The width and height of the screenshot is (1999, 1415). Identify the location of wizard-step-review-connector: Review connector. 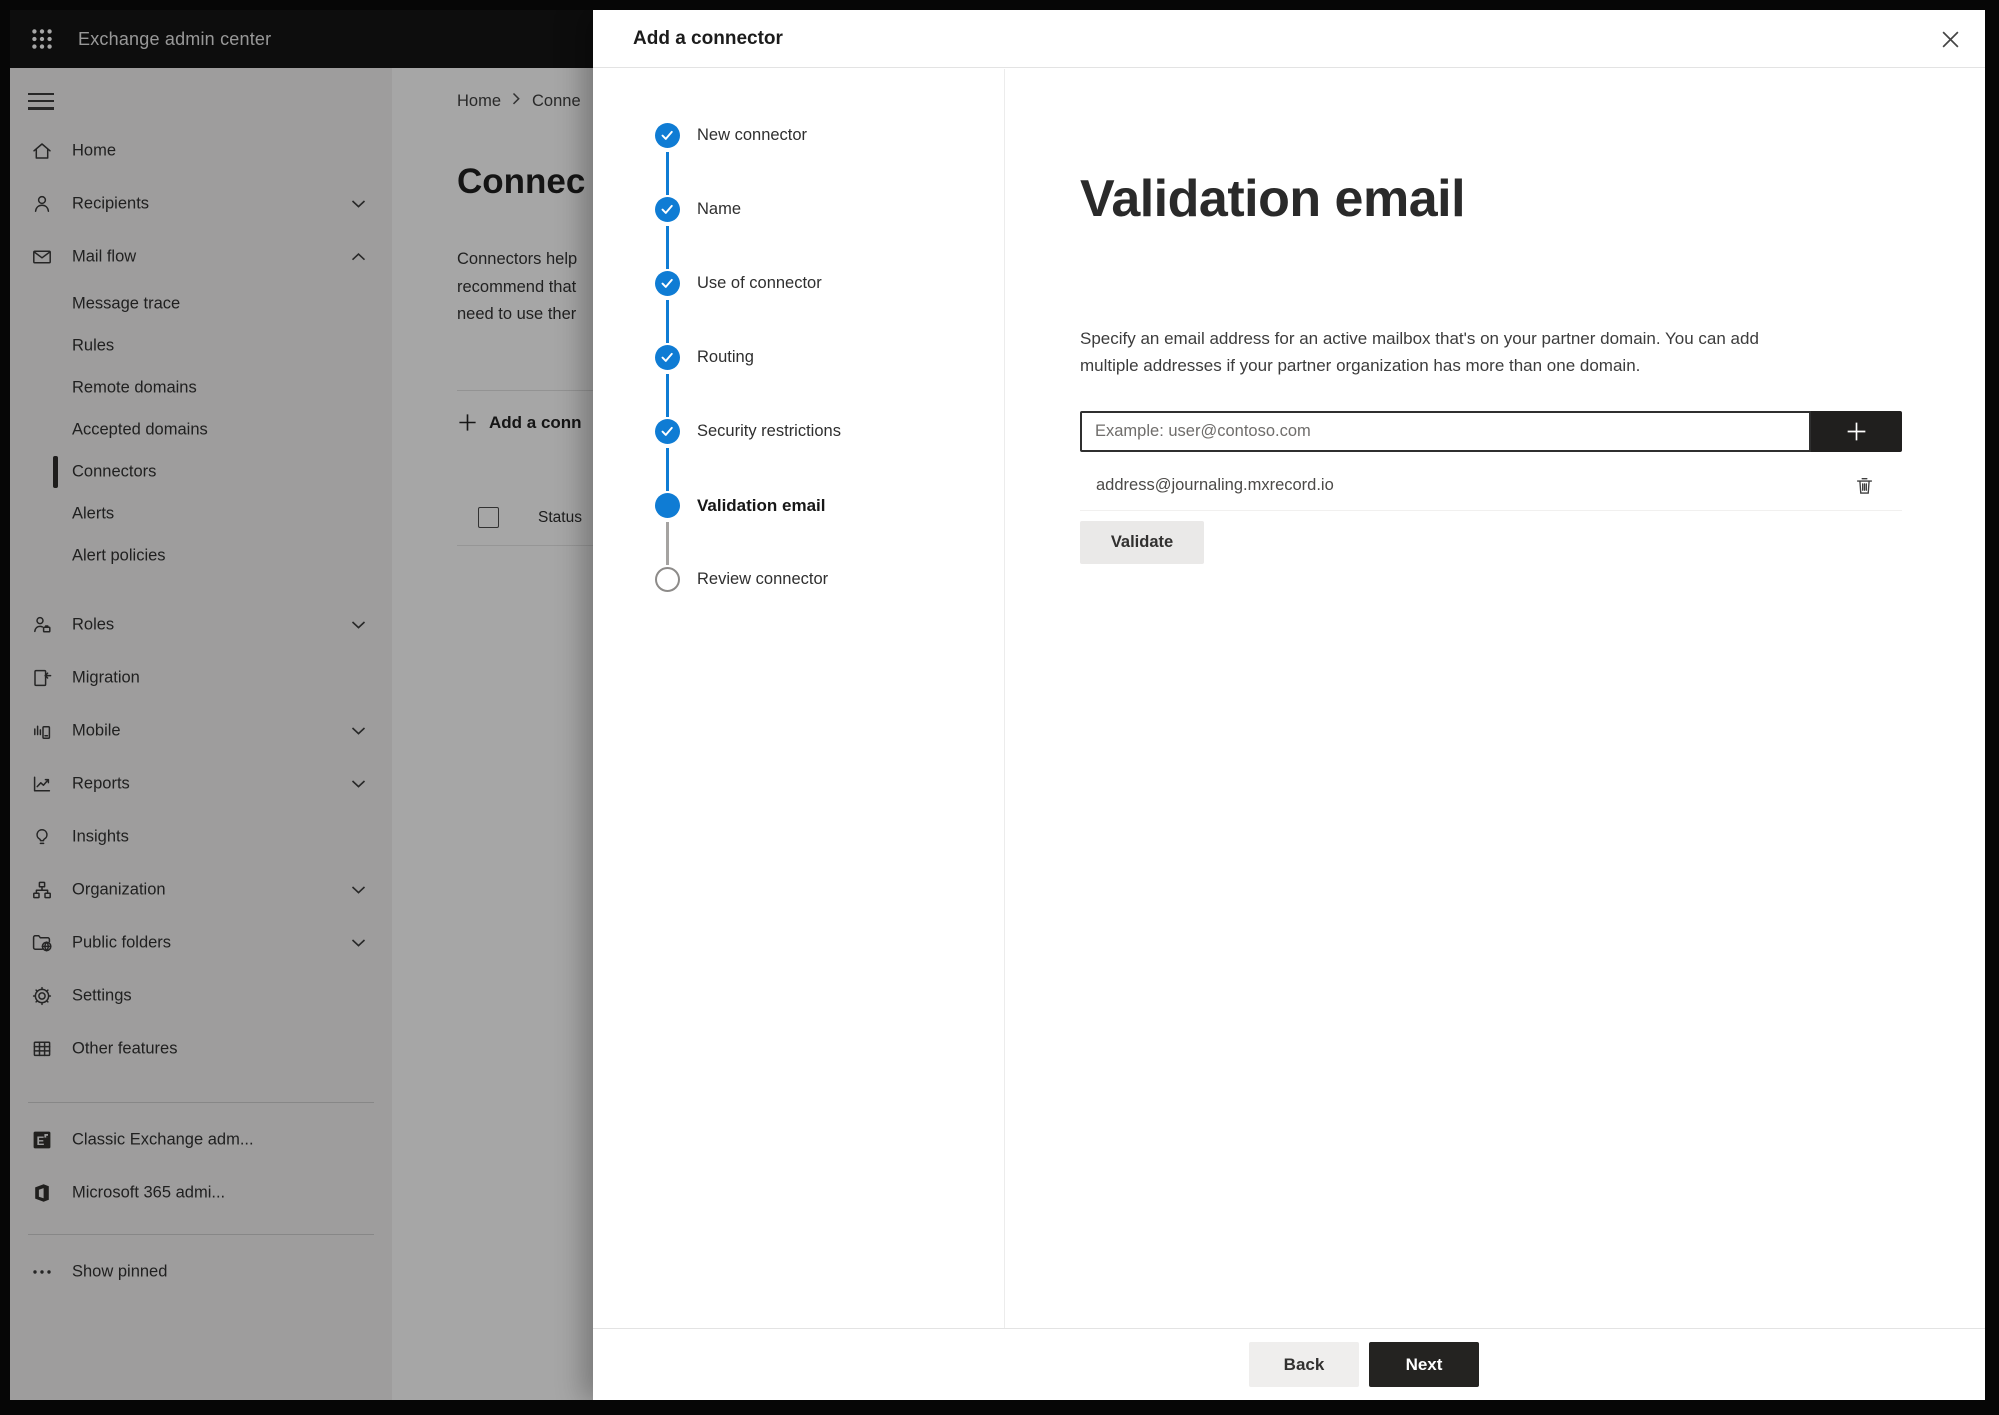
(798, 604).